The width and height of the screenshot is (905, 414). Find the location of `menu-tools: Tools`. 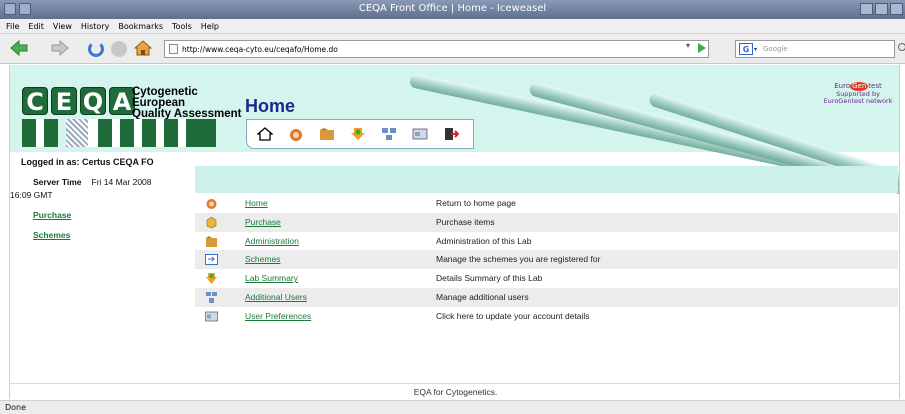

menu-tools: Tools is located at coordinates (182, 26).